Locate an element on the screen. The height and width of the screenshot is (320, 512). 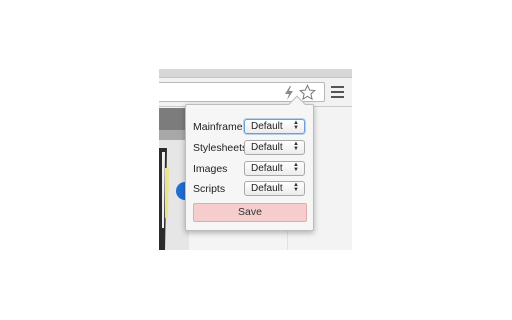
stylesheets-row: Stylesheets Default ▲ ▼ is located at coordinates (251, 148).